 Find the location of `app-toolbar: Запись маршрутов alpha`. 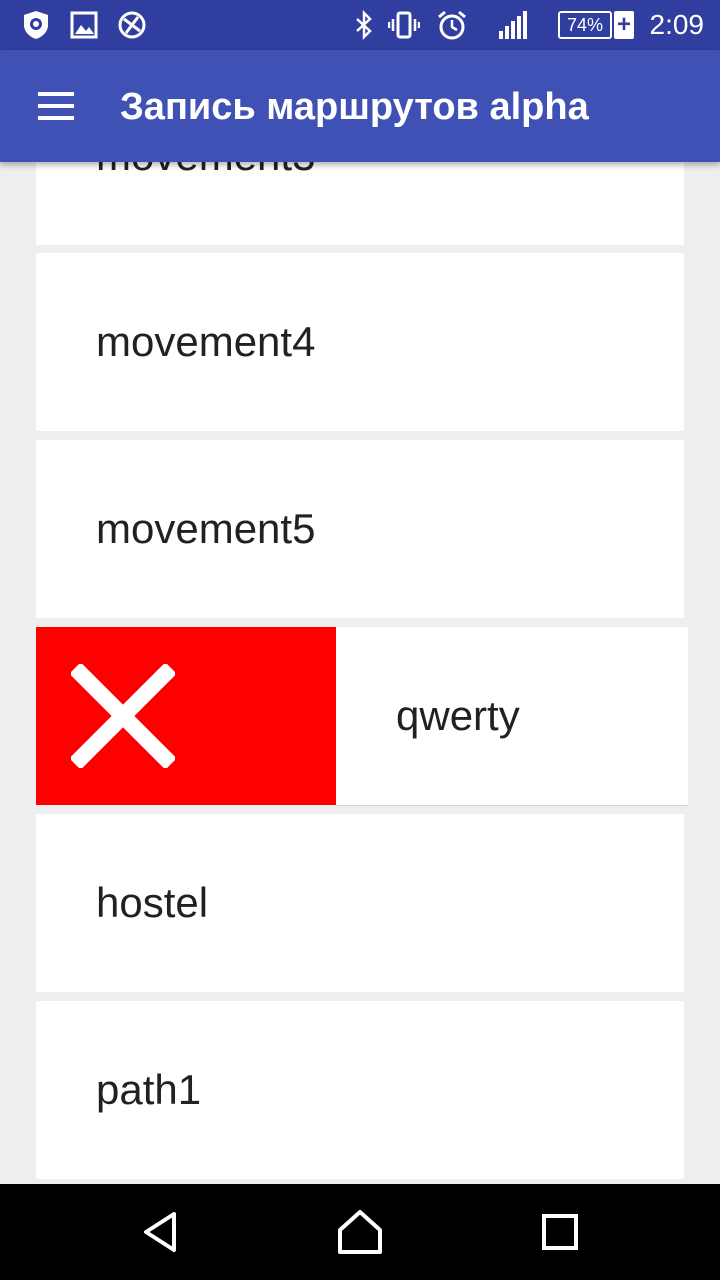

app-toolbar: Запись маршрутов alpha is located at coordinates (360, 106).